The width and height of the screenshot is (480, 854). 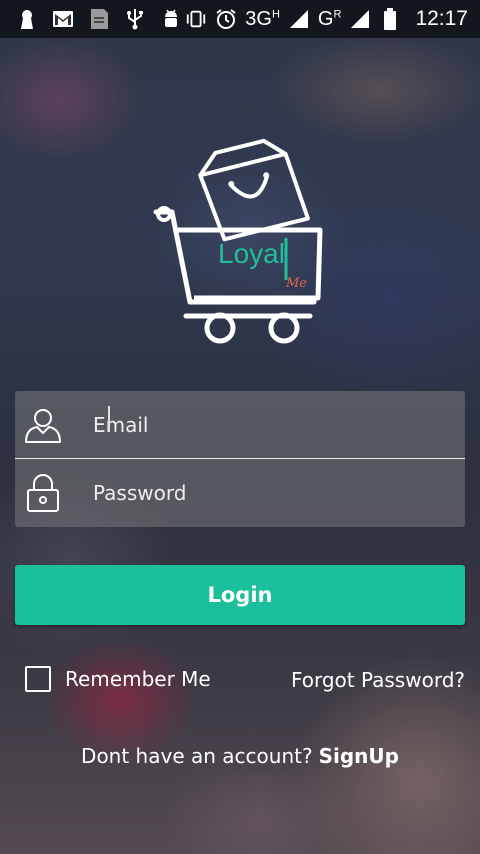 I want to click on logo-text: Loyal, so click(x=251, y=253).